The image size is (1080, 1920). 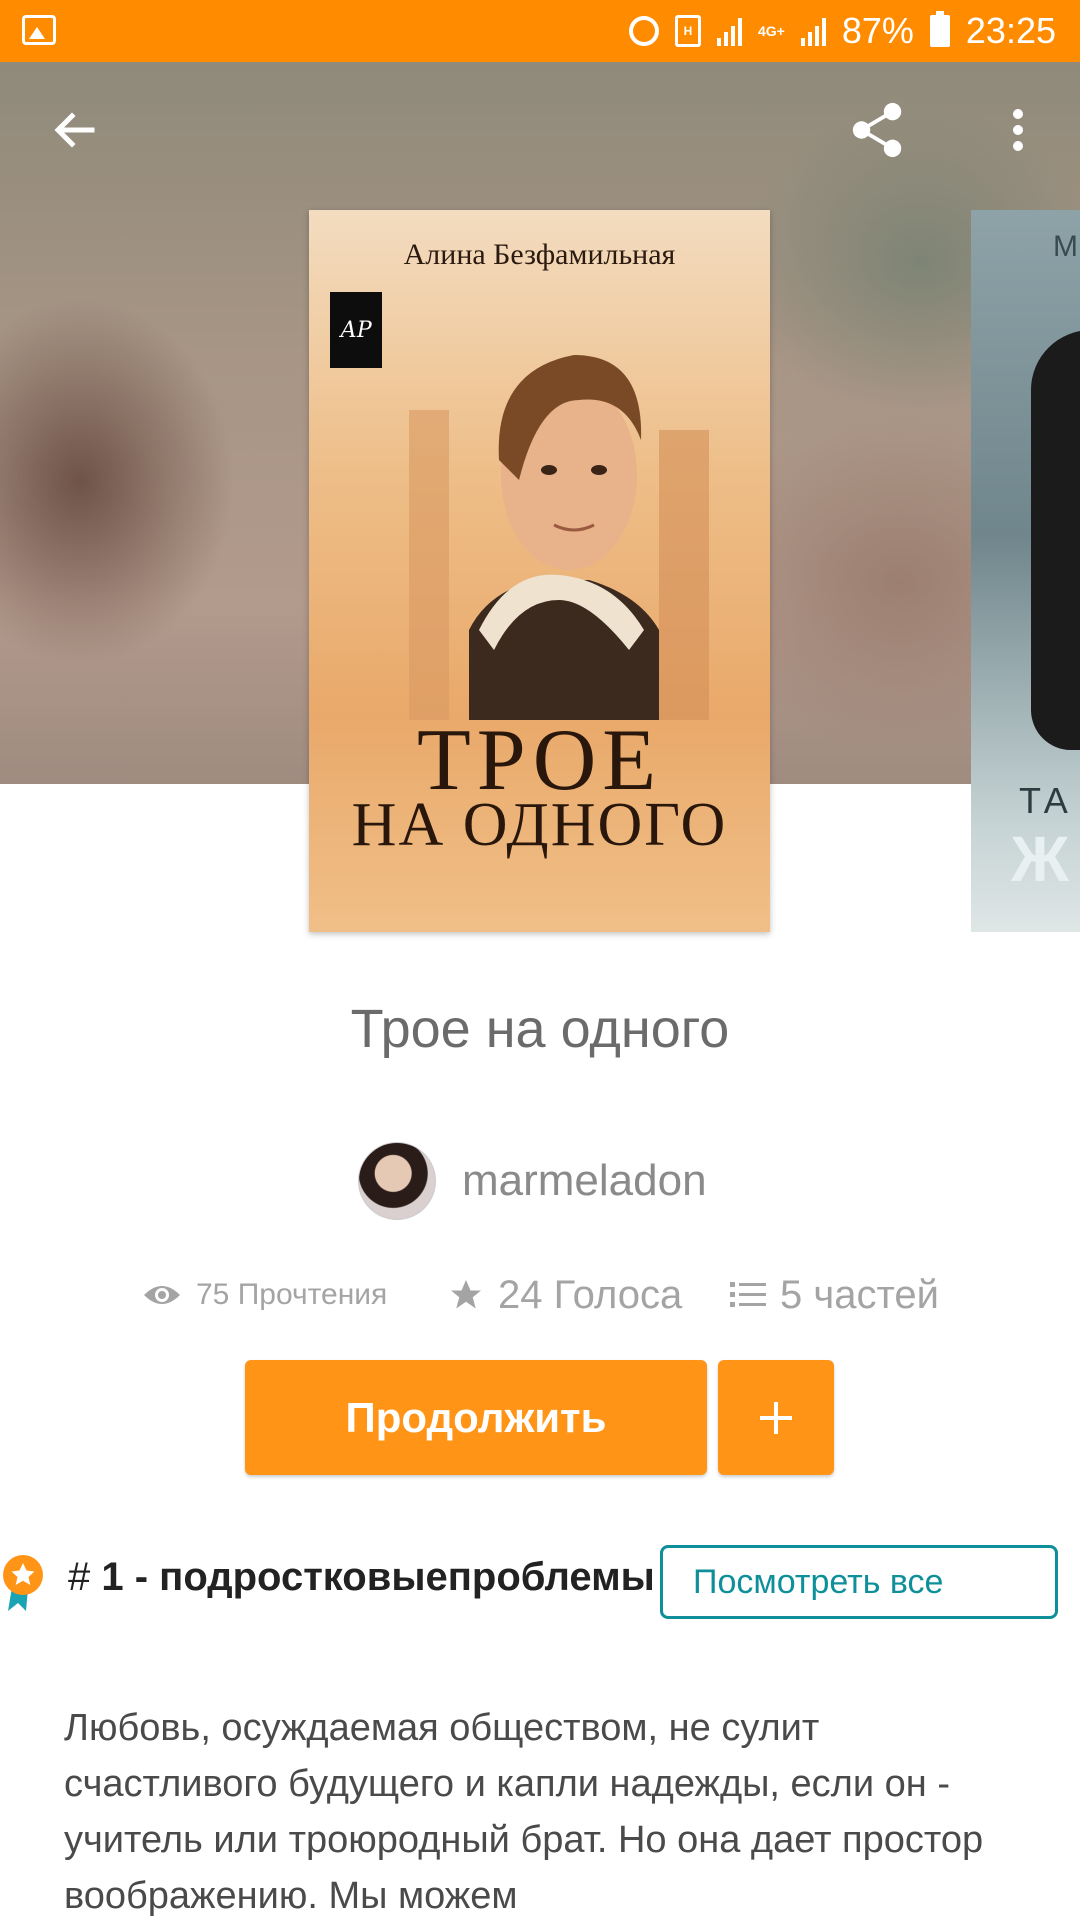 I want to click on view-all-label: Посмотреть все, so click(x=818, y=1581).